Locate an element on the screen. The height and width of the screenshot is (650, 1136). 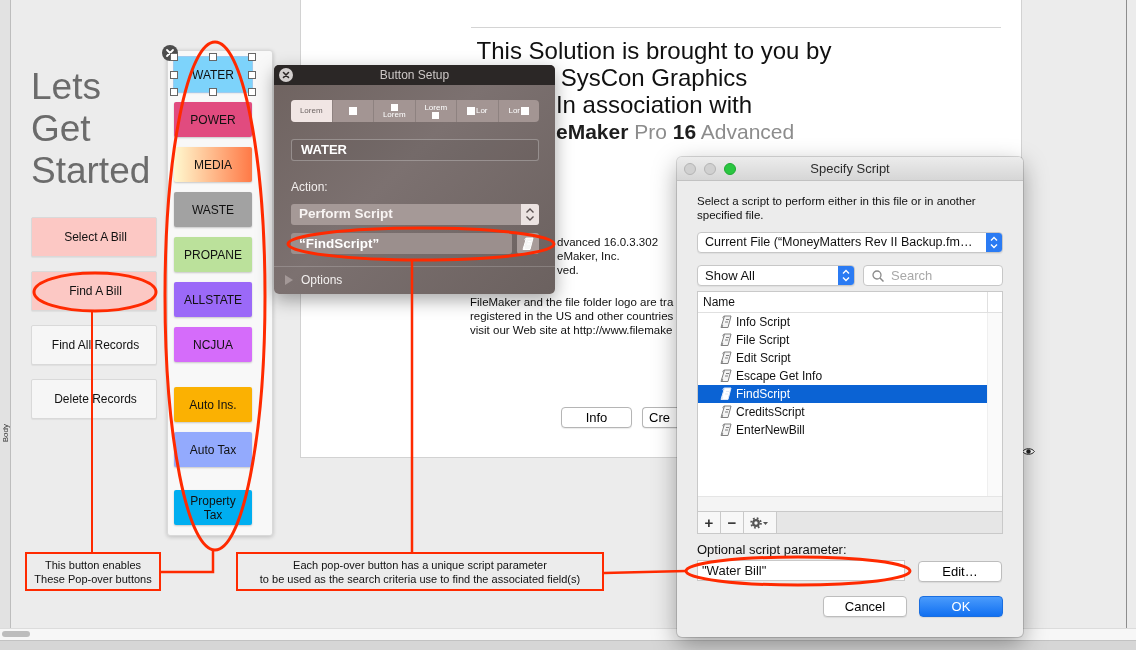
close-icon is located at coordinates (286, 75).